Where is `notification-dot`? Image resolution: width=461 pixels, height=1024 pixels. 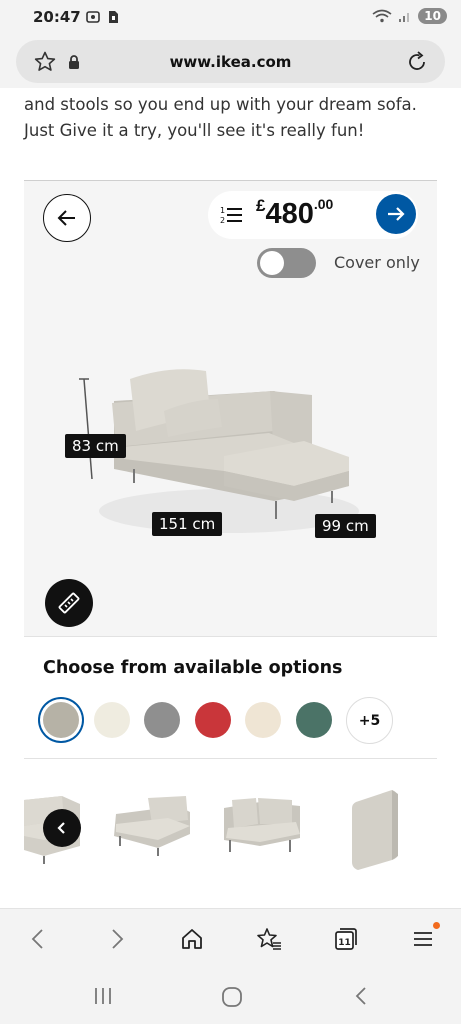
notification-dot is located at coordinates (436, 925).